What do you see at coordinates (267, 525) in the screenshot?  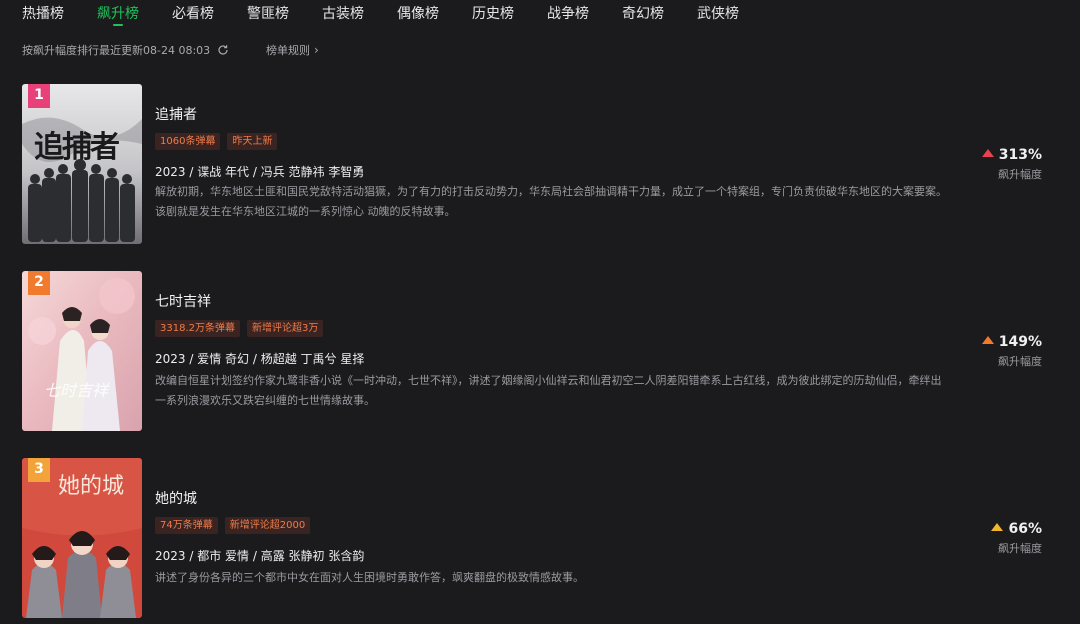 I see `tag-badge: 新增评论超2000` at bounding box center [267, 525].